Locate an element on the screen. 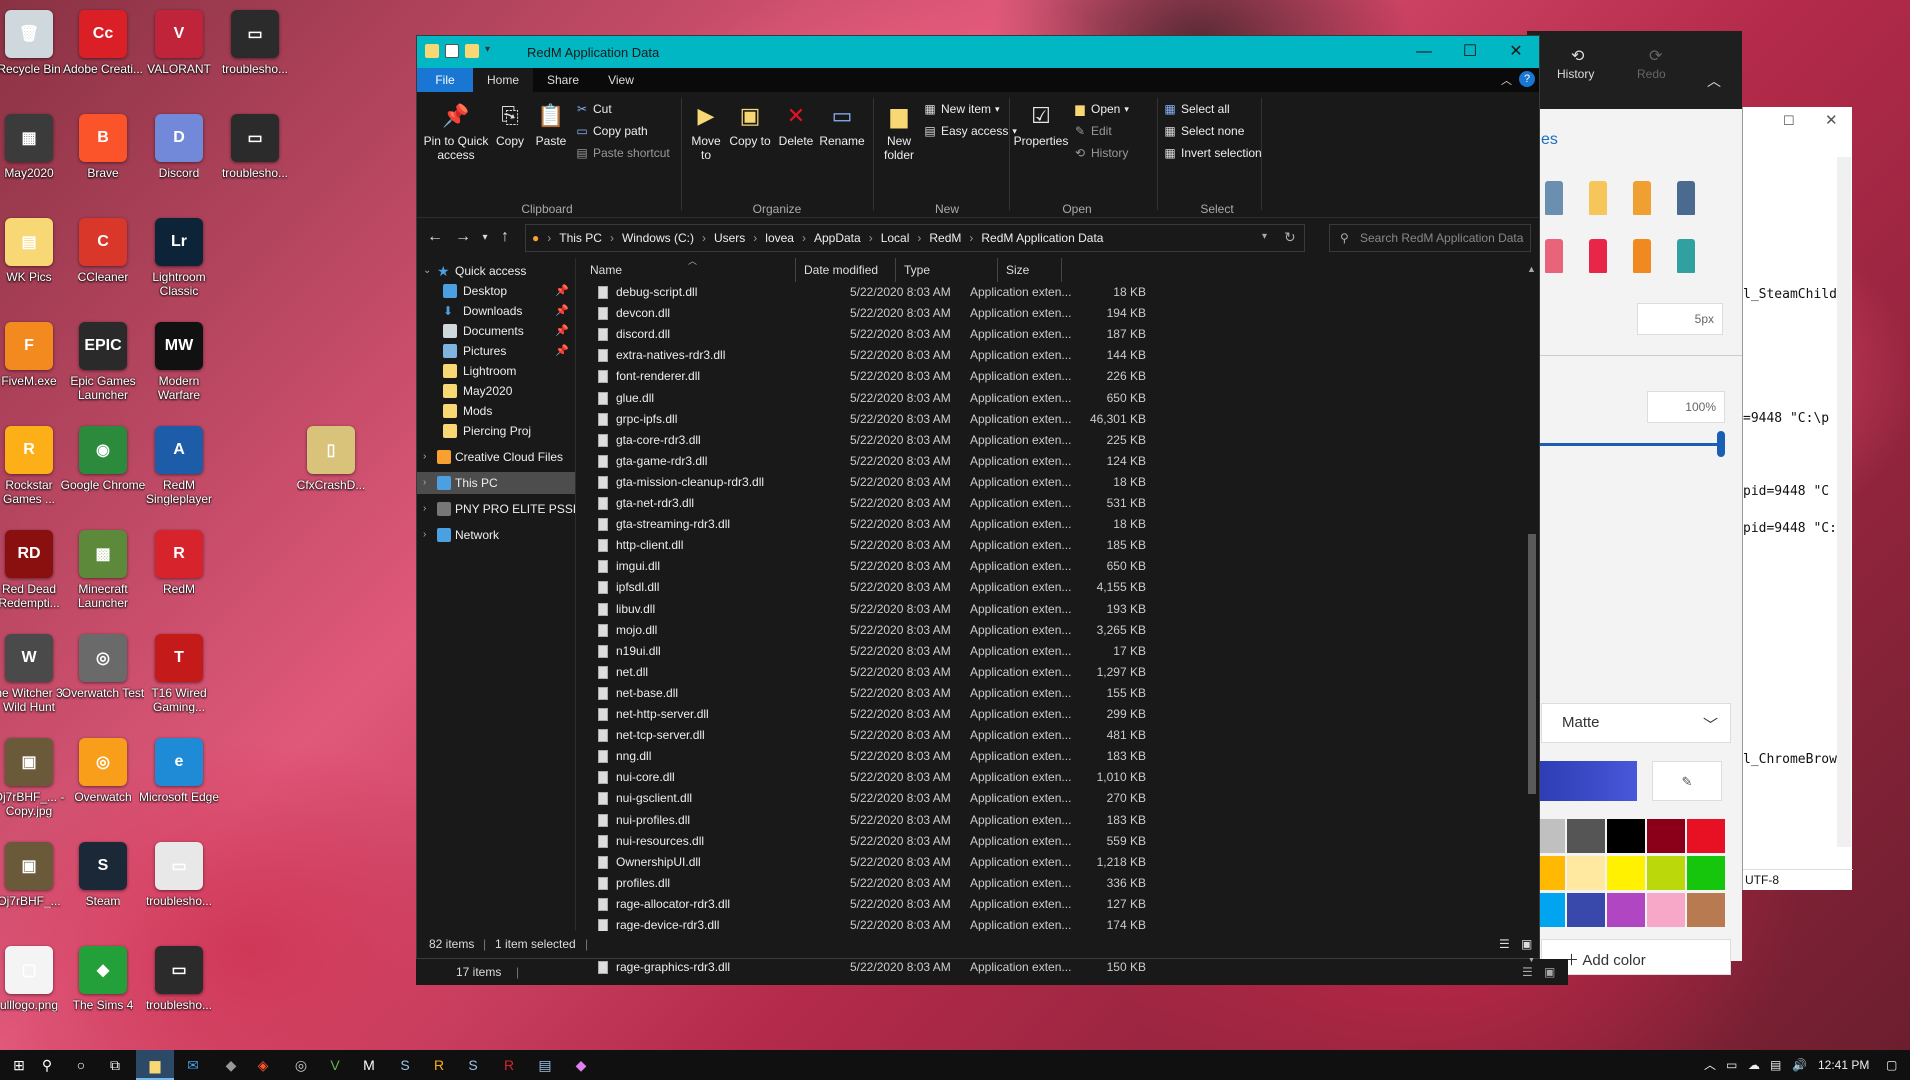  desktop-icon: e Microsoft Edge is located at coordinates (179, 784).